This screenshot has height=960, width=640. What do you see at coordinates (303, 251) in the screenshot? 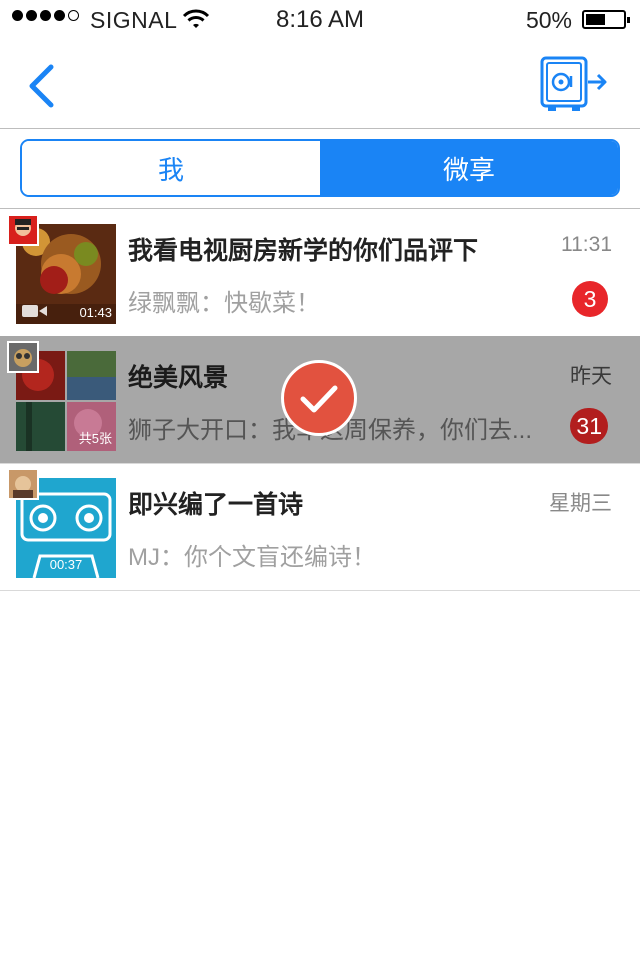
I see `chat-title: 我看电视厨房新学的你们品评下` at bounding box center [303, 251].